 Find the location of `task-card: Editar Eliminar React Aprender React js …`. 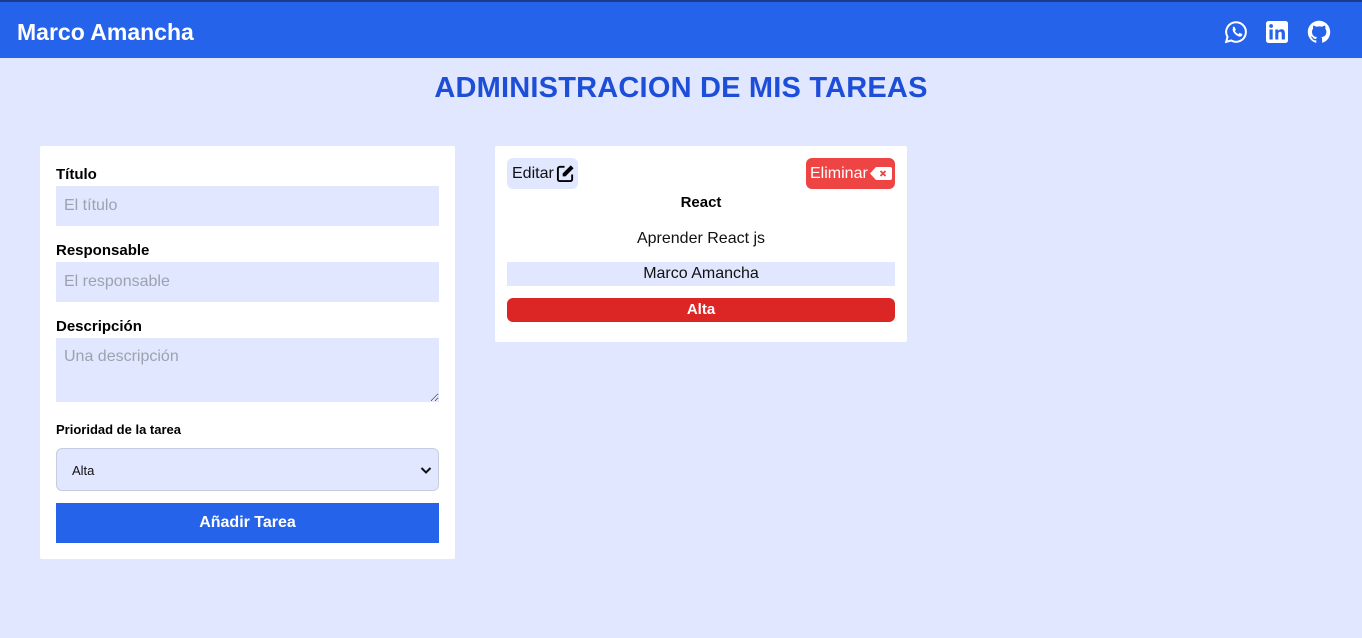

task-card: Editar Eliminar React Aprender React js … is located at coordinates (701, 244).